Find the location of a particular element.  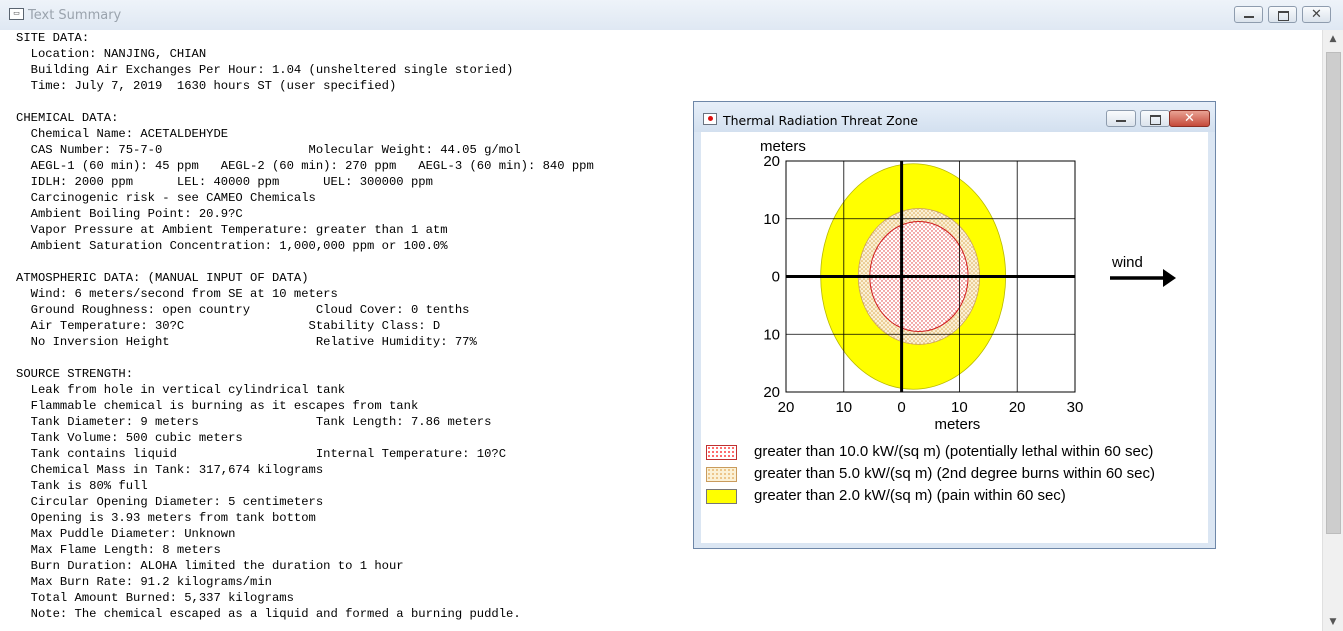

report-line: Carcinogenic risk - see CAMEO Chemicals is located at coordinates (166, 198).